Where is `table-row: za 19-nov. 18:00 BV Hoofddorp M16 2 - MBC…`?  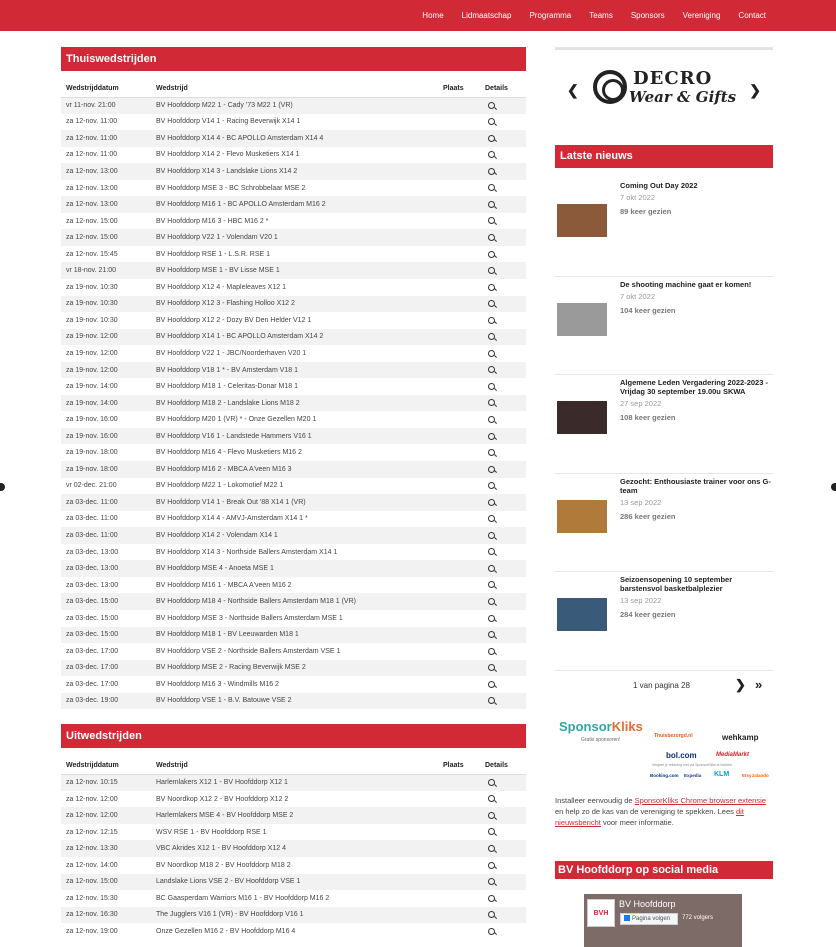
table-row: za 19-nov. 18:00 BV Hoofddorp M16 2 - MBC… is located at coordinates (293, 469).